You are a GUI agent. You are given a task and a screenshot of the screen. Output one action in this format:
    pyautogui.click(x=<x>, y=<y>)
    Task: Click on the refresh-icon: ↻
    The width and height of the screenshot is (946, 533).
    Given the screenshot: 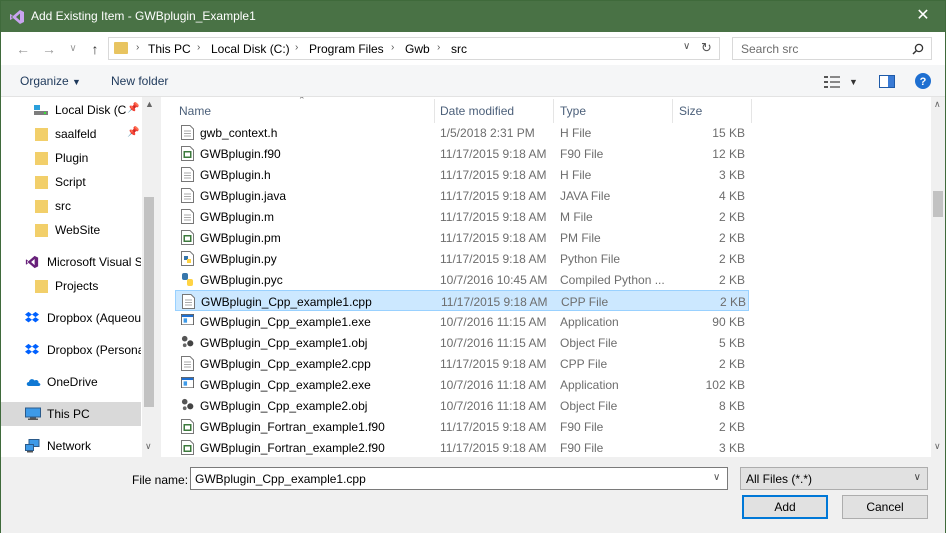 What is the action you would take?
    pyautogui.click(x=706, y=48)
    